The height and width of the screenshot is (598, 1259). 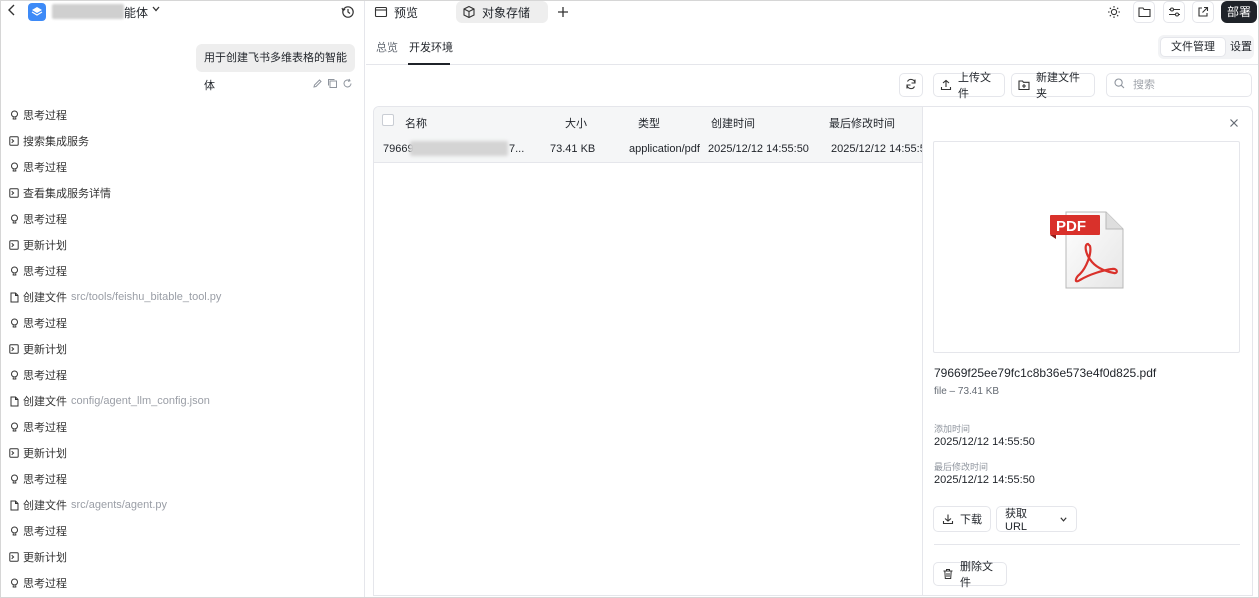 I want to click on deploy-button: 部署, so click(x=1239, y=12).